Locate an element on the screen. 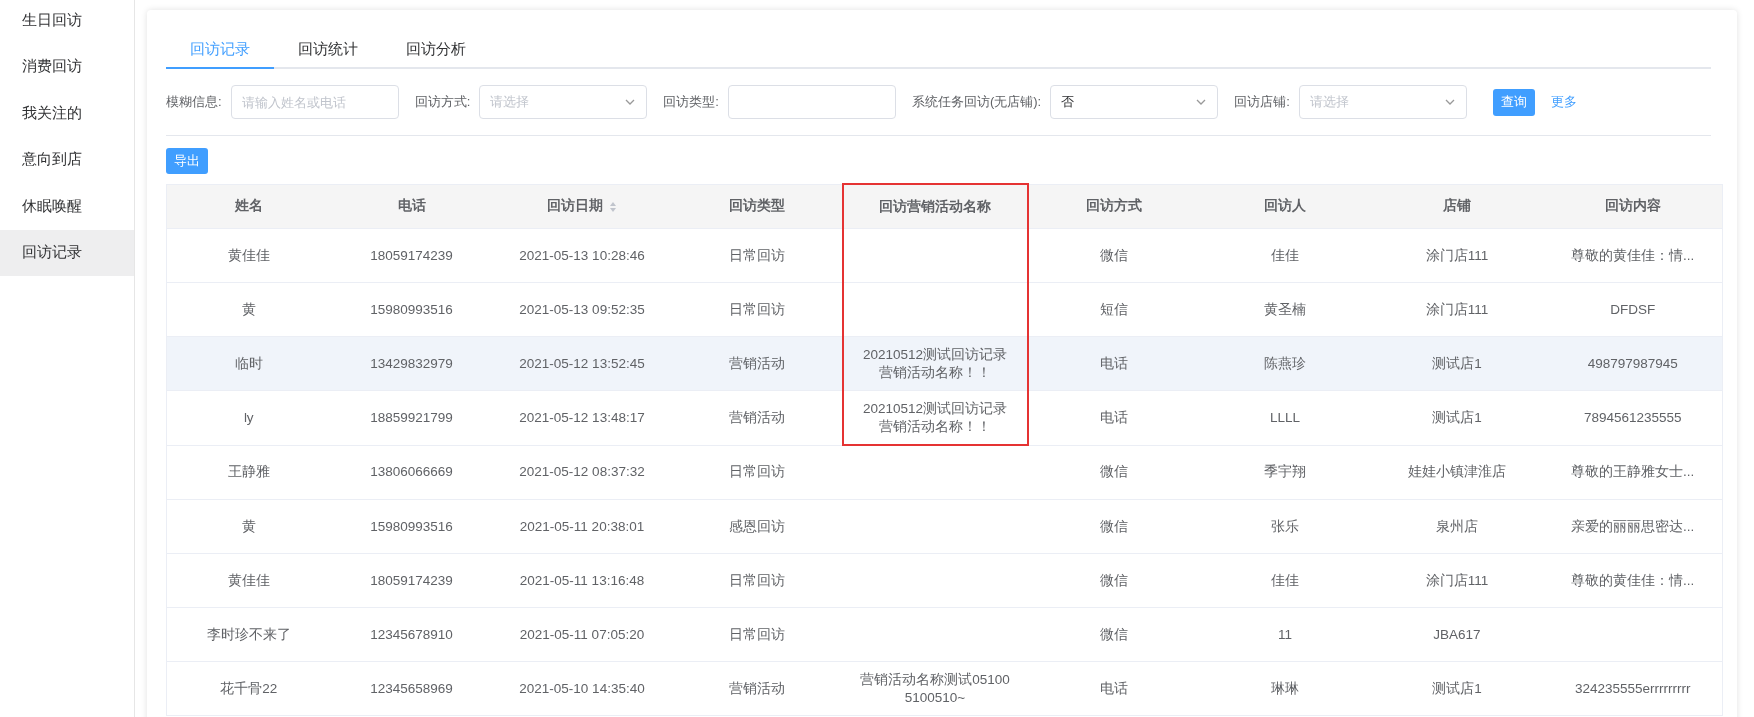  column-header: 回访内容 is located at coordinates (1633, 206).